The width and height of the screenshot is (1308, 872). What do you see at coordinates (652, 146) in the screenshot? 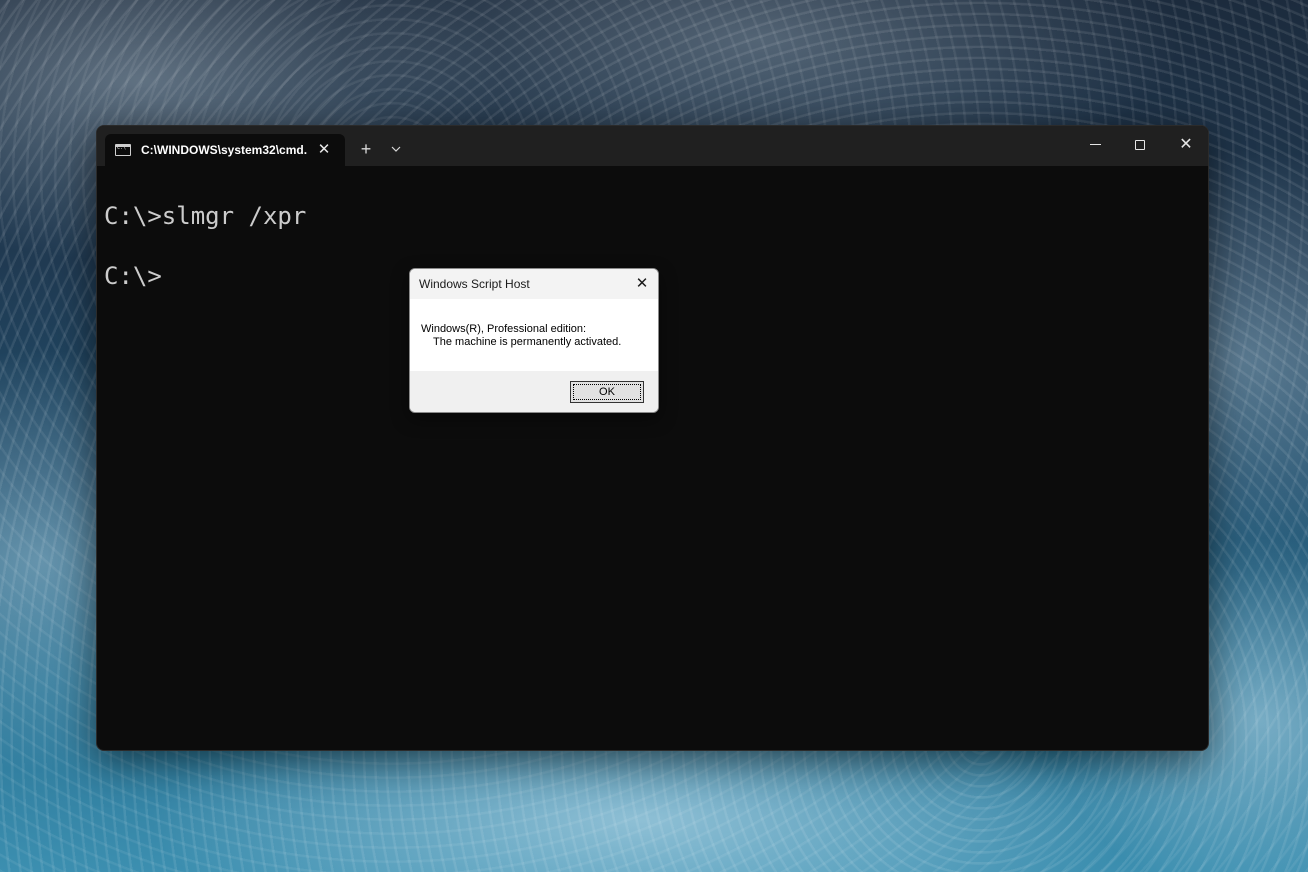
I see `terminal-titlebar: C:\WINDOWS\system32\cmd. ✕ + ✕` at bounding box center [652, 146].